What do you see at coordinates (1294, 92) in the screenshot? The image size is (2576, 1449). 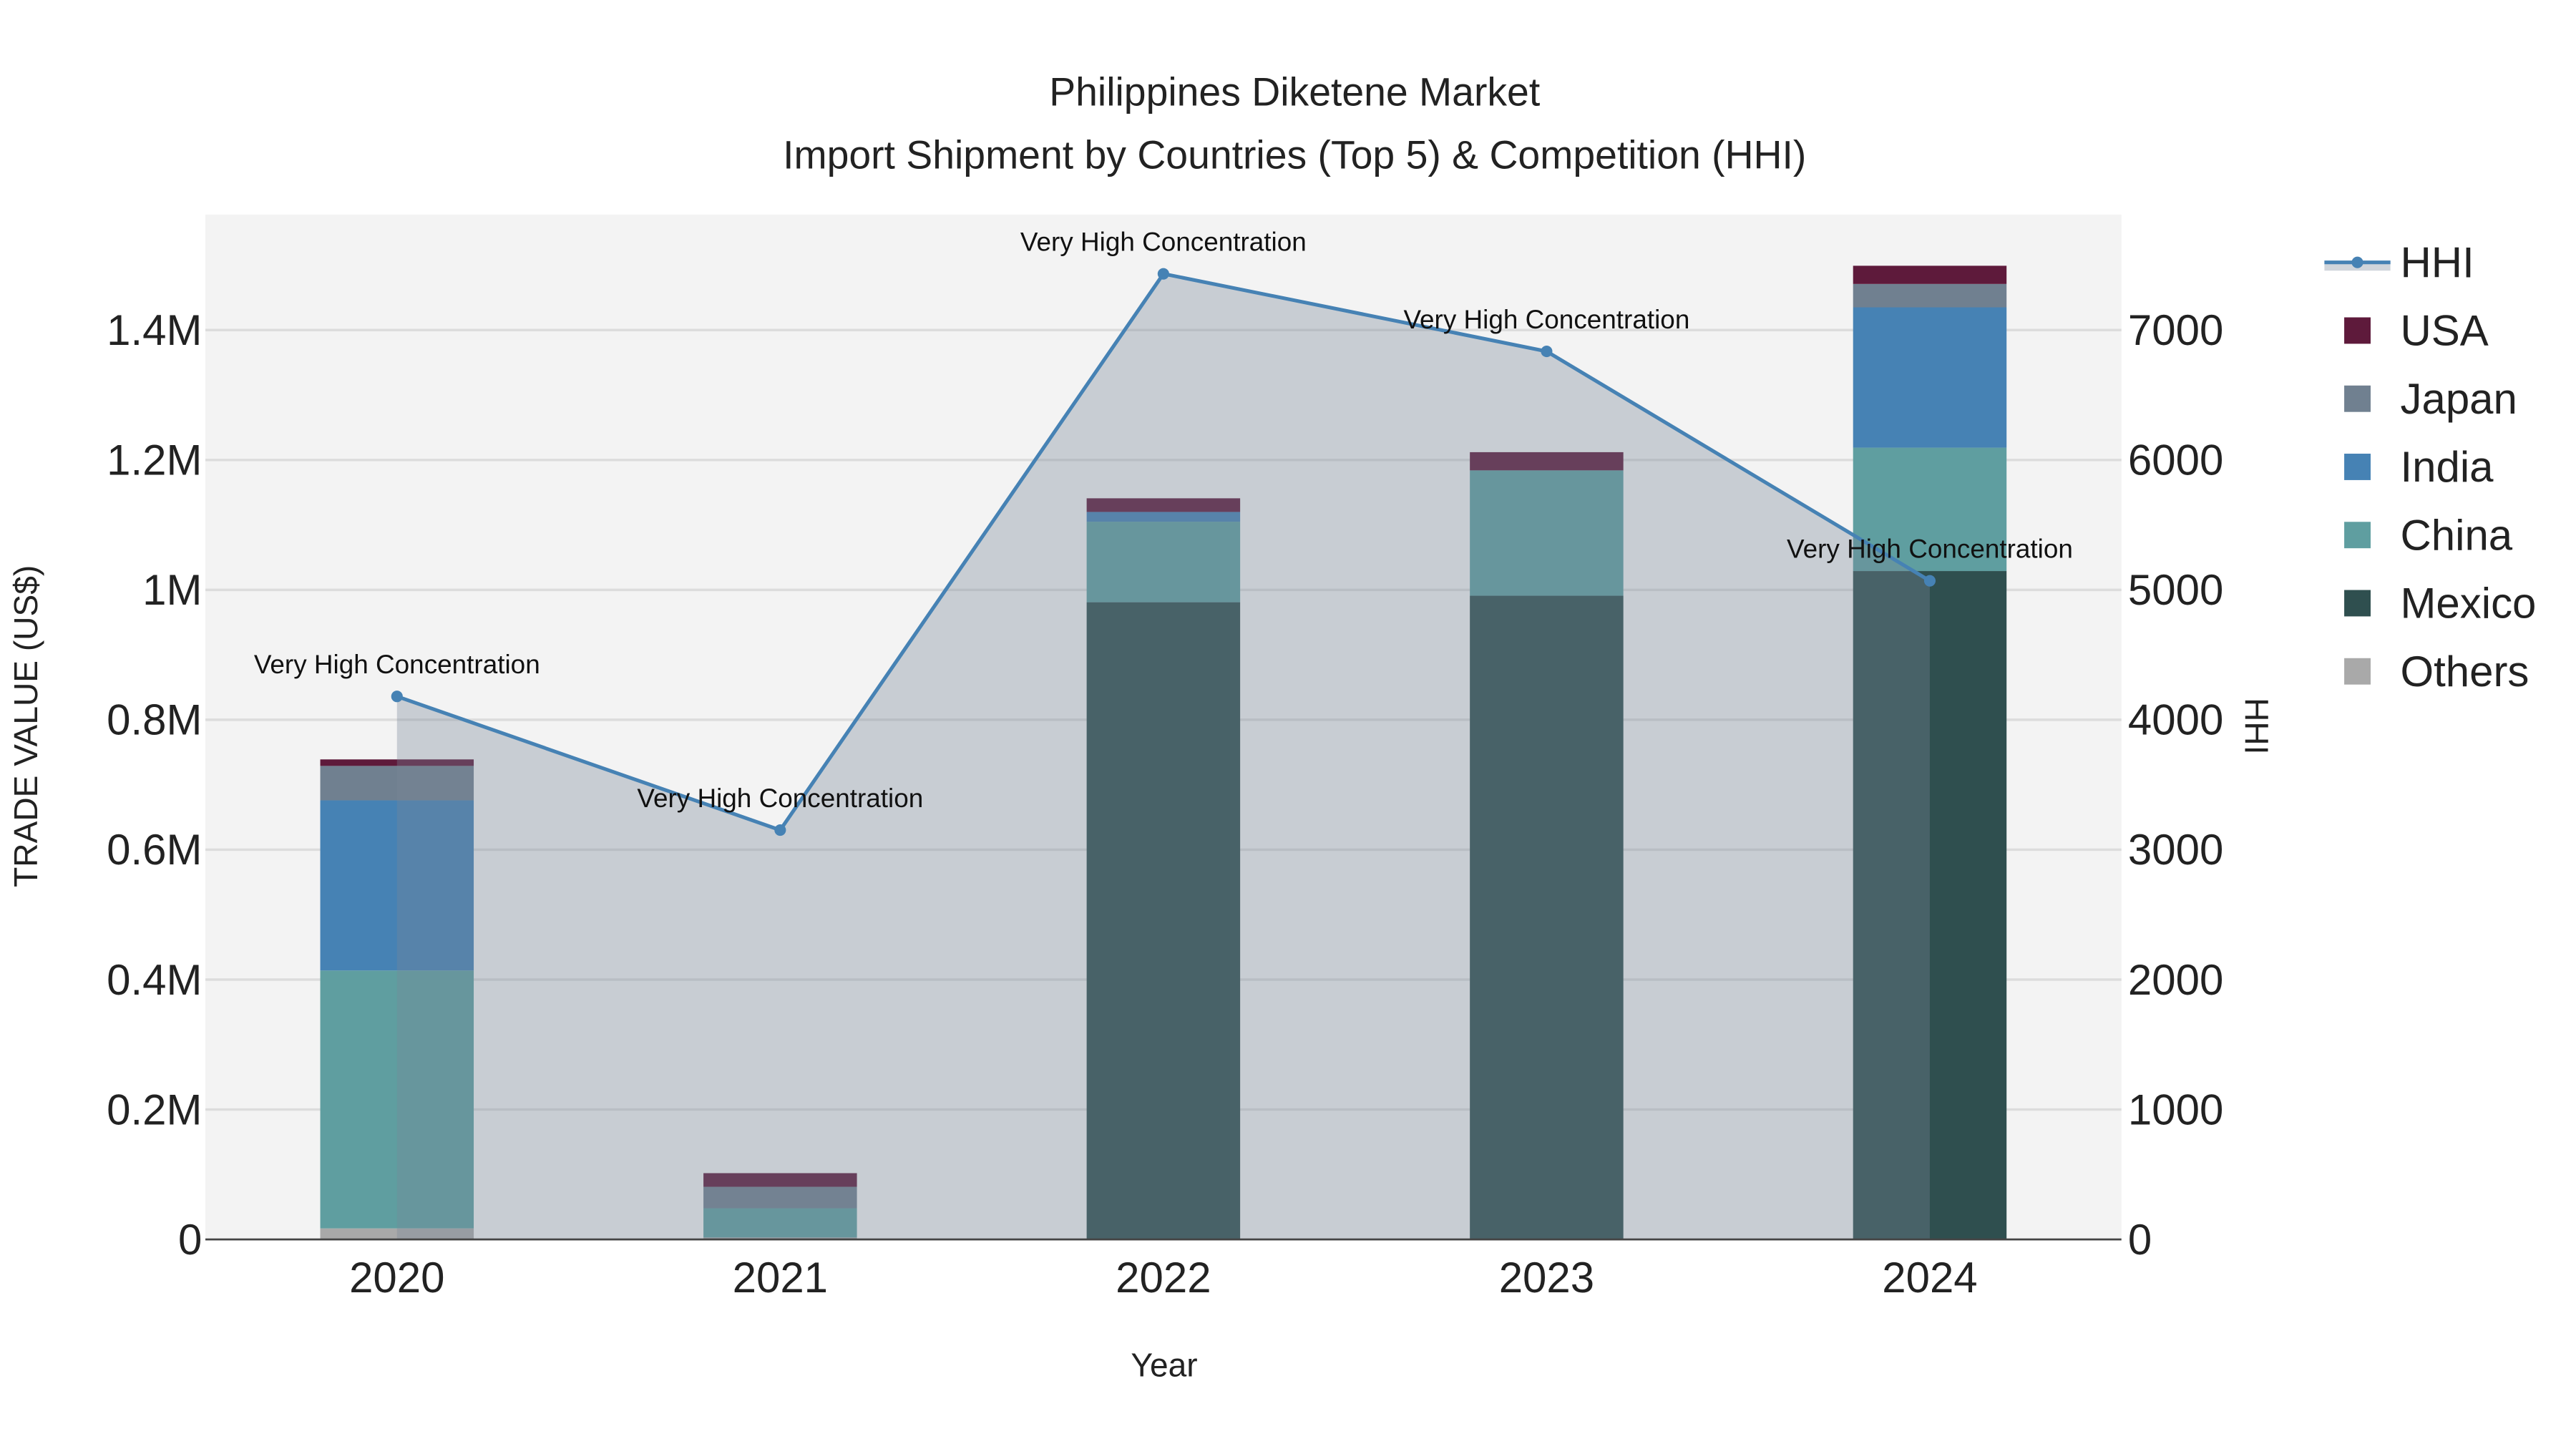 I see `chart-title: Philippines Diketene Market` at bounding box center [1294, 92].